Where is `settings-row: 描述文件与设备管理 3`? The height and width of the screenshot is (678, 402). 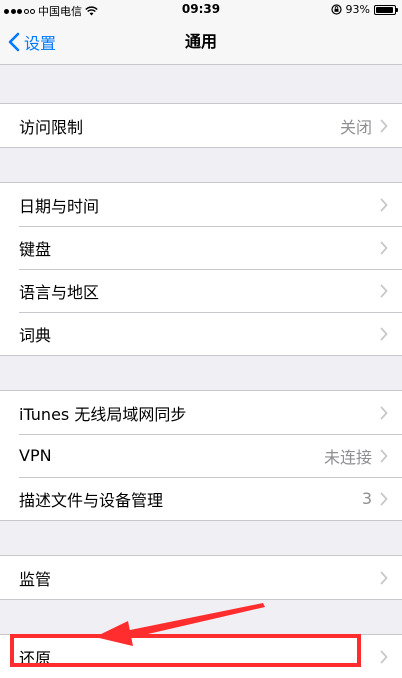
settings-row: 描述文件与设备管理 3 is located at coordinates (201, 498).